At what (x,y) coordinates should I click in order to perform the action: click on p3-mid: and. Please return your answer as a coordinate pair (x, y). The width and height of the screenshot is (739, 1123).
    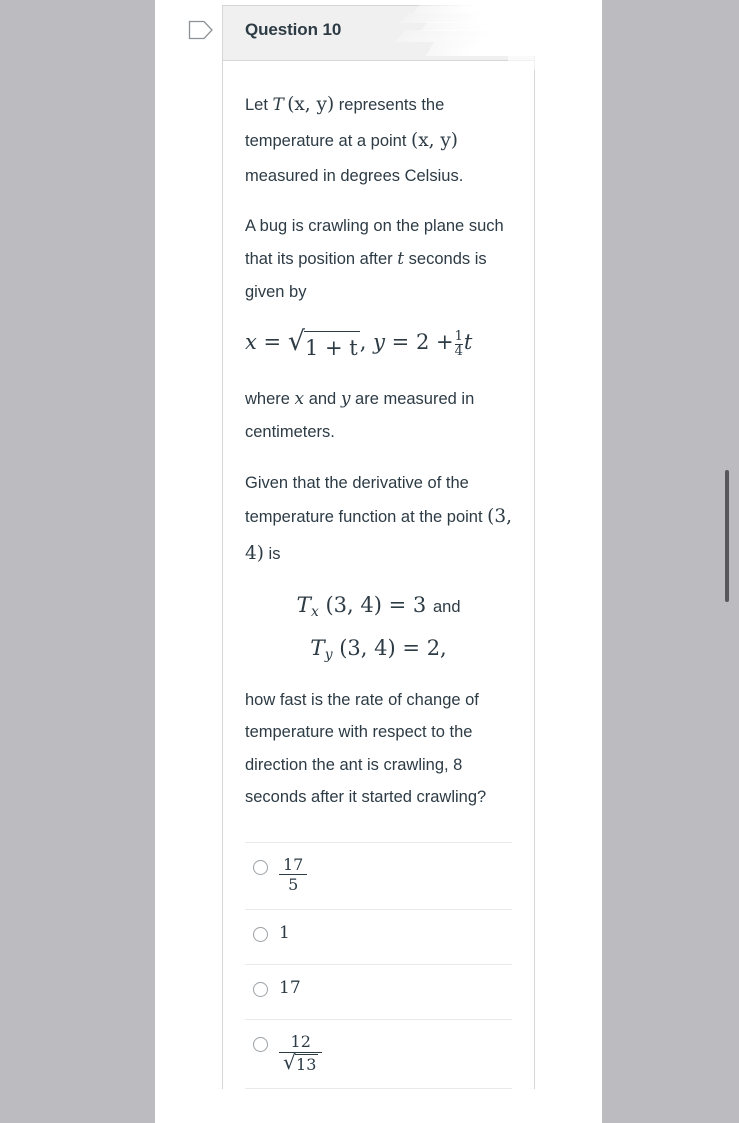
    Looking at the image, I should click on (322, 398).